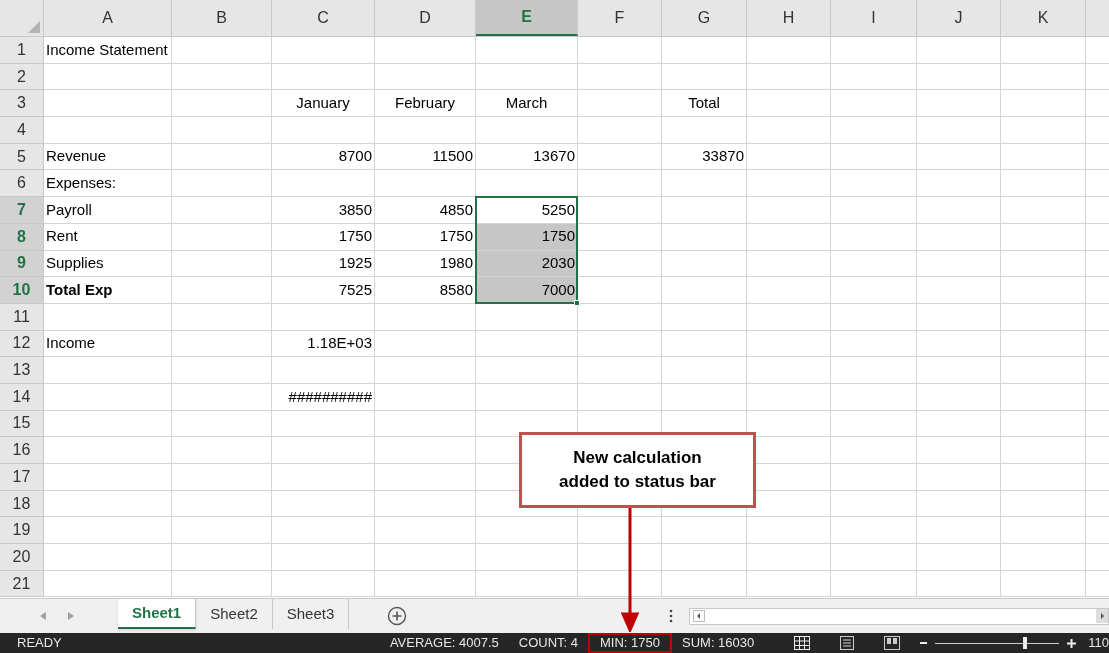 The image size is (1109, 653). Describe the element at coordinates (22, 424) in the screenshot. I see `row-header: 15` at that location.